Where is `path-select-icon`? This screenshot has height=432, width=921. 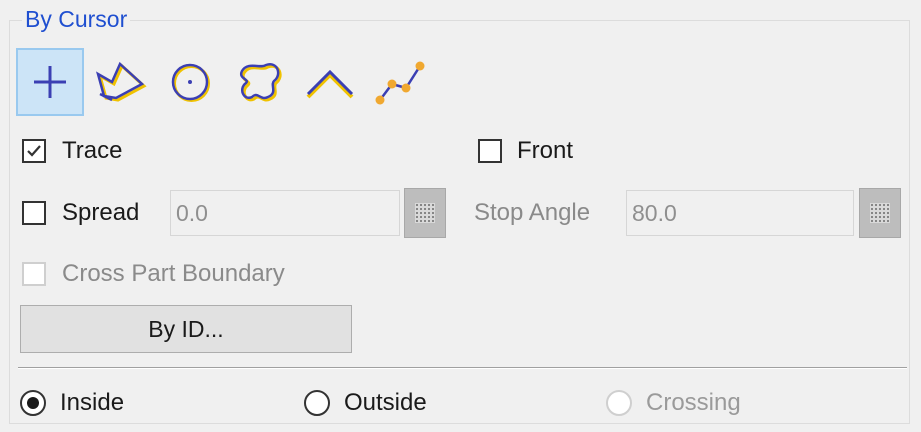
path-select-icon is located at coordinates (400, 83).